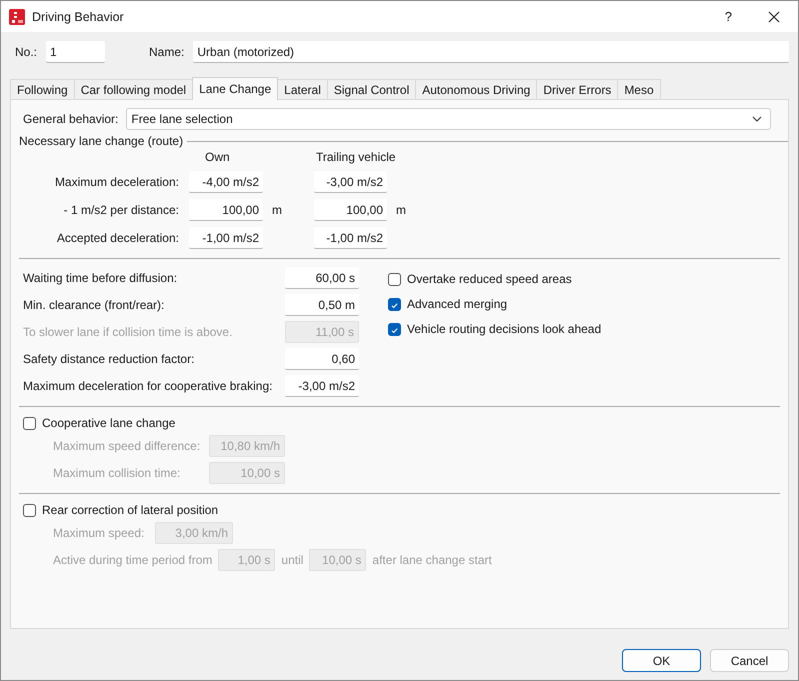 The image size is (799, 681). What do you see at coordinates (322, 359) in the screenshot?
I see `input-field: 0,60` at bounding box center [322, 359].